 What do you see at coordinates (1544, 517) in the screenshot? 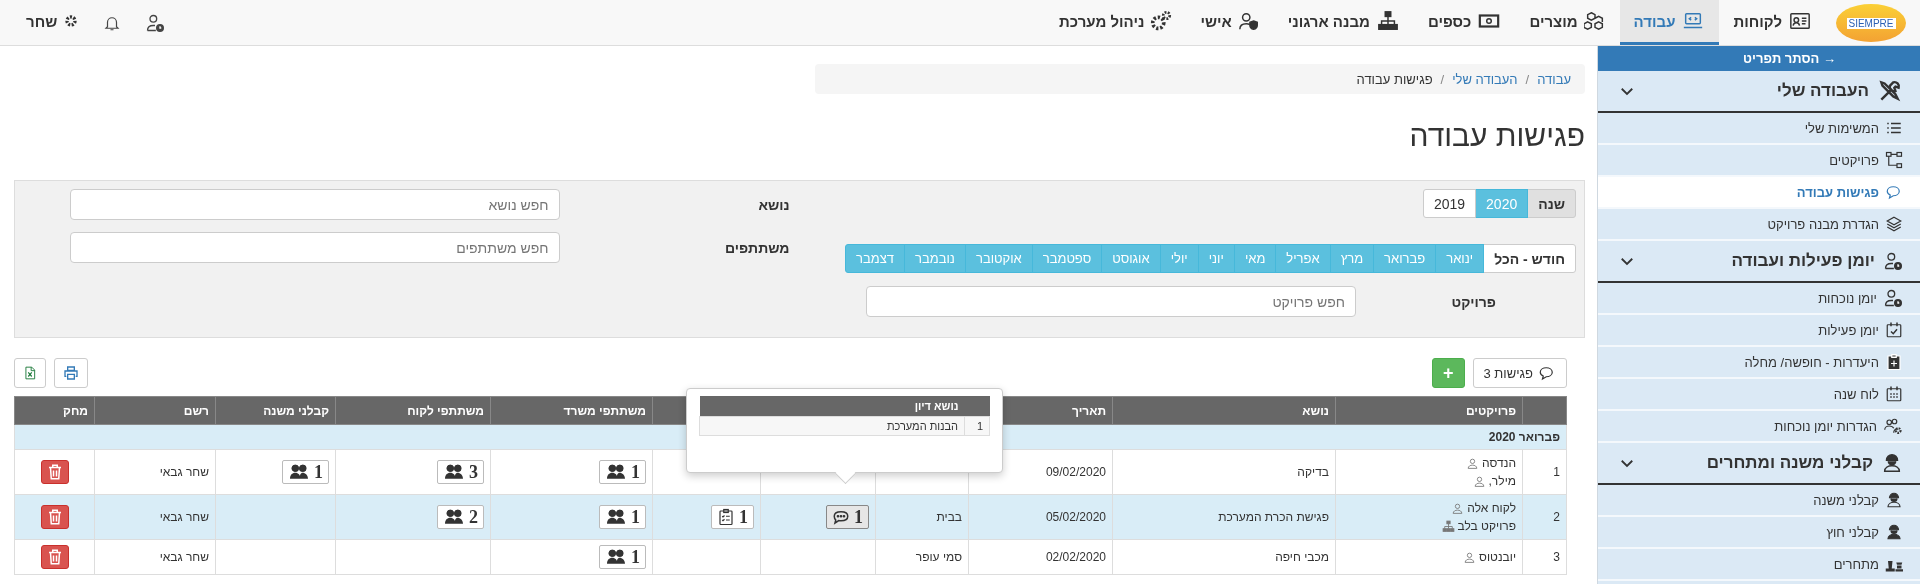
I see `row-number-cell: 2` at bounding box center [1544, 517].